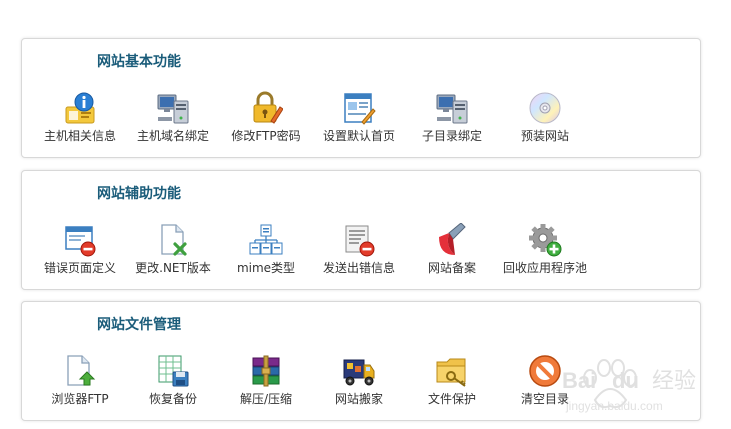  Describe the element at coordinates (80, 241) in the screenshot. I see `window-error-icon` at that location.